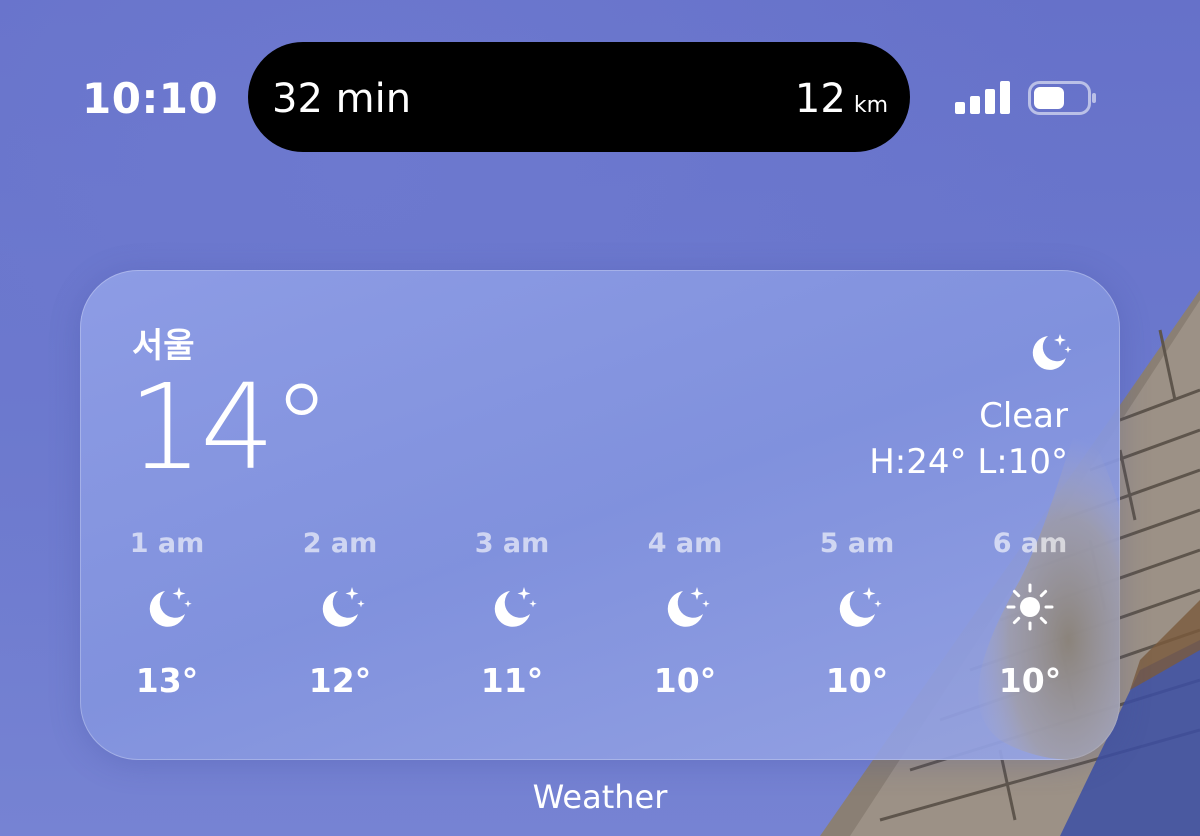 This screenshot has height=836, width=1200. Describe the element at coordinates (1062, 98) in the screenshot. I see `battery-icon` at that location.